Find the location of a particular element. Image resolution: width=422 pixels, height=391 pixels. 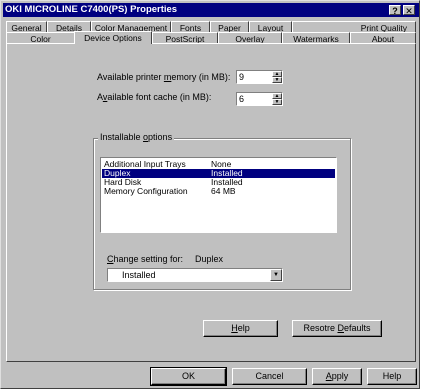

tab-device-options: Device Options is located at coordinates (113, 37).